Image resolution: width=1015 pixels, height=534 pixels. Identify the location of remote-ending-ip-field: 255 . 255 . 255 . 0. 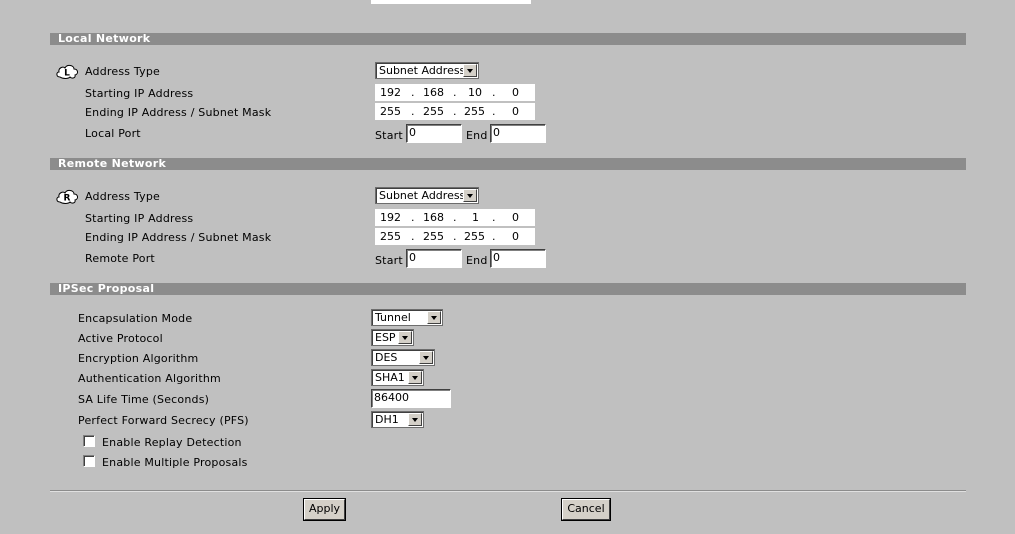
(455, 236).